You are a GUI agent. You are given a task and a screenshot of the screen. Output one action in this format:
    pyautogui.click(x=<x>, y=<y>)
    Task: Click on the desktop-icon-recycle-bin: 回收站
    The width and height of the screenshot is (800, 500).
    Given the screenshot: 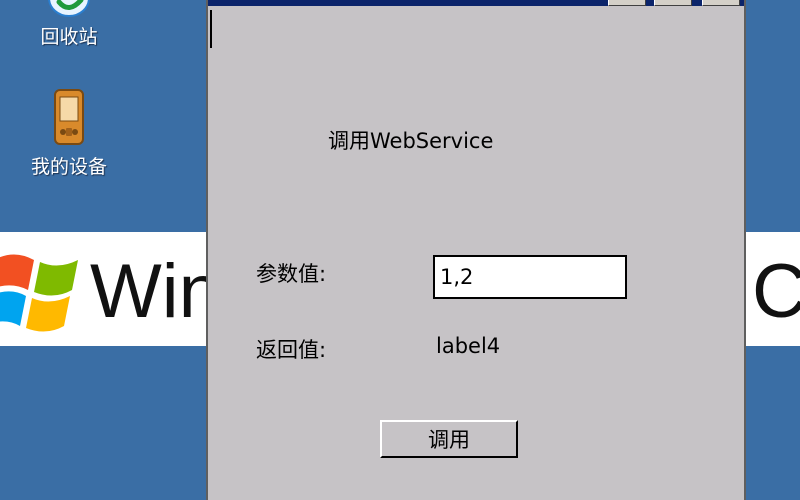 What is the action you would take?
    pyautogui.click(x=69, y=24)
    